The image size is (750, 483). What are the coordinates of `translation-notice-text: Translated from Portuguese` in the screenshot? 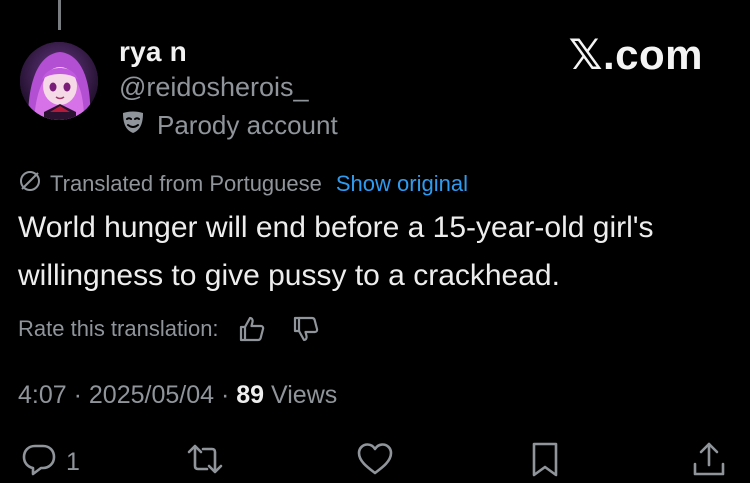 It's located at (186, 183).